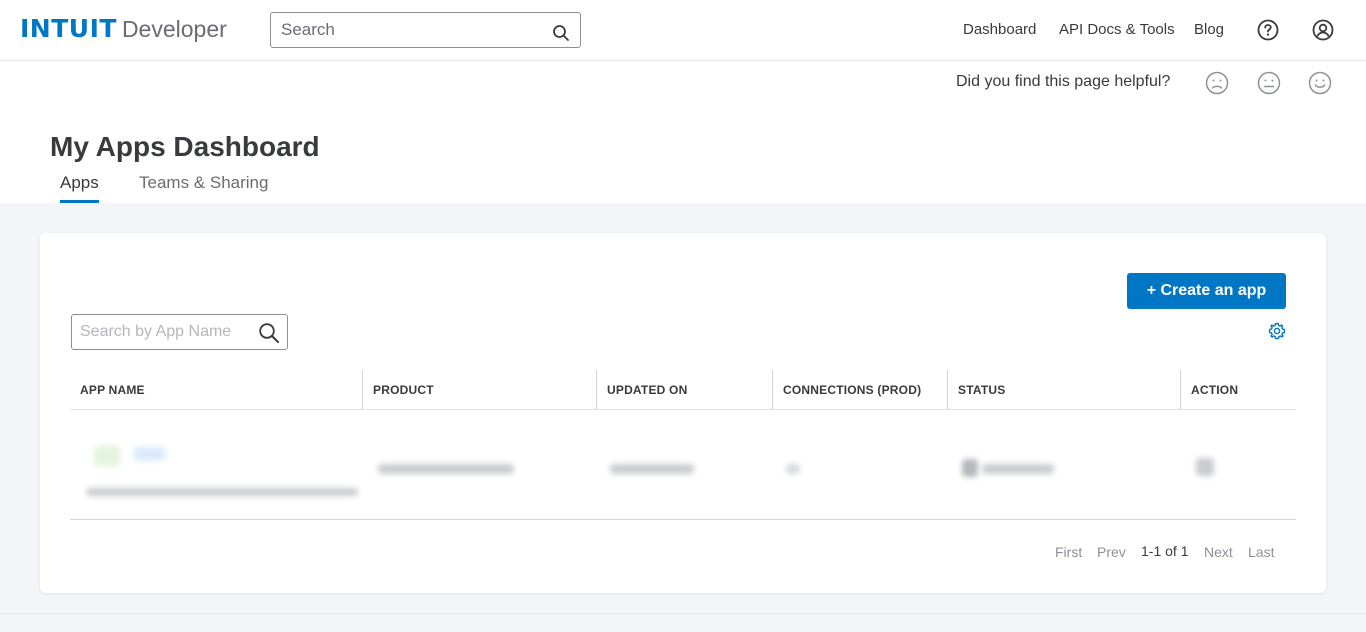  I want to click on status-text-blurred, so click(1018, 469).